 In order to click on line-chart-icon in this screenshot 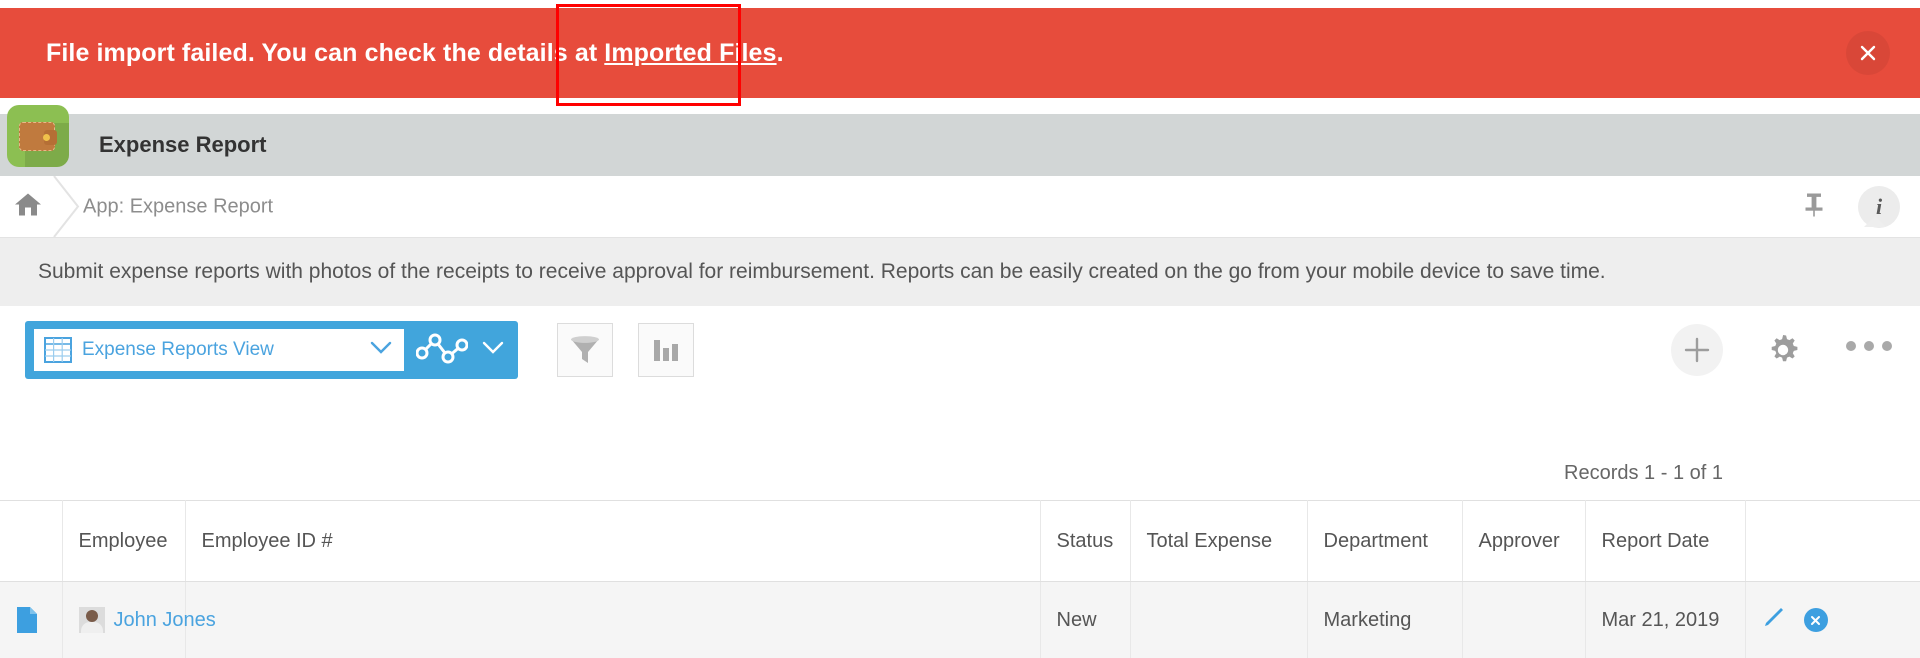, I will do `click(442, 350)`.